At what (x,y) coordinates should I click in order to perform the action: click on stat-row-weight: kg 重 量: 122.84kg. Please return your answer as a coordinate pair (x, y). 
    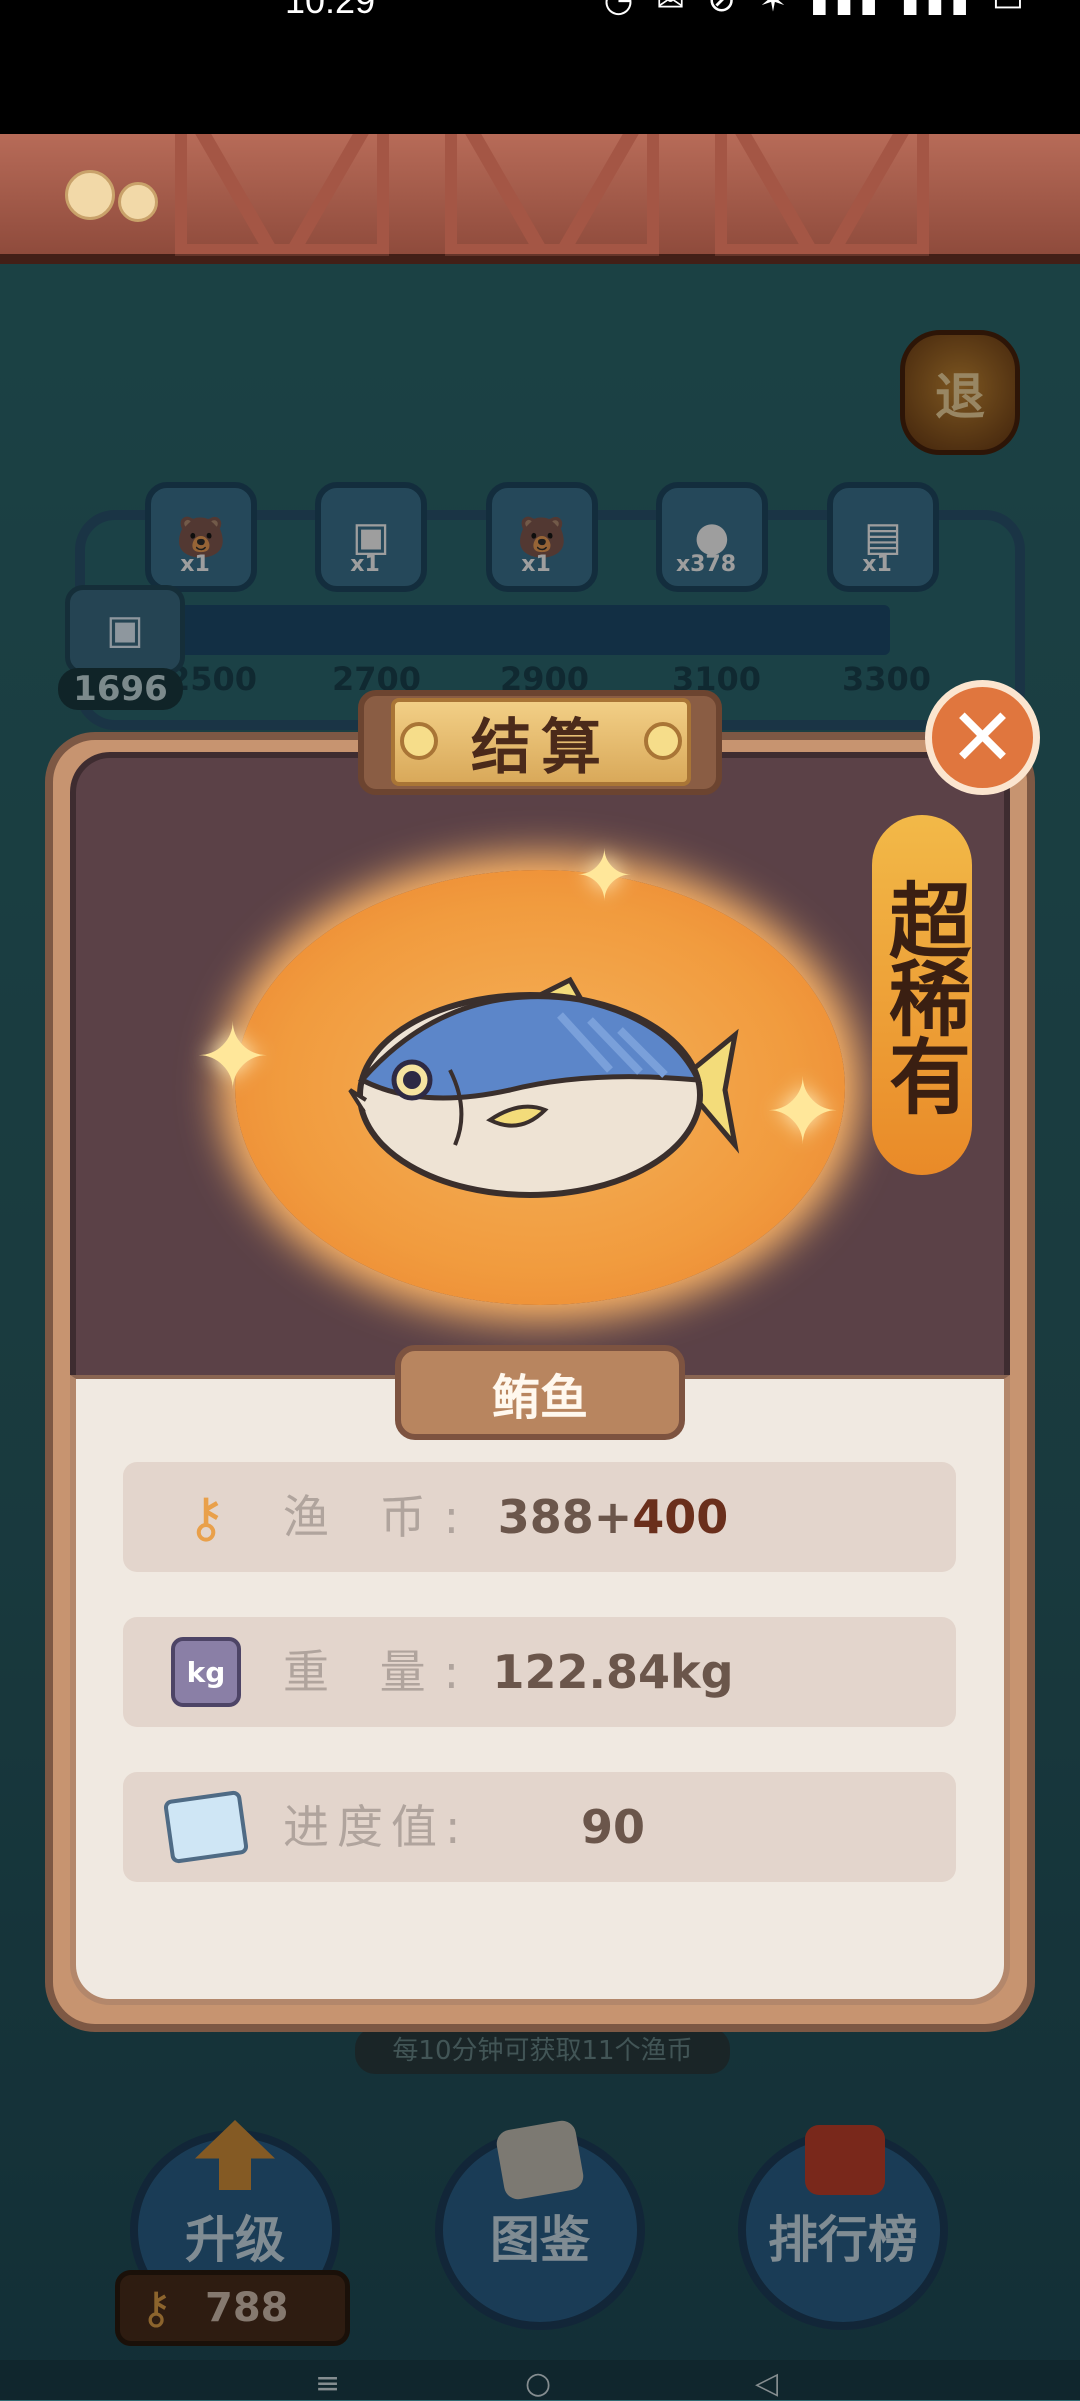
    Looking at the image, I should click on (539, 1672).